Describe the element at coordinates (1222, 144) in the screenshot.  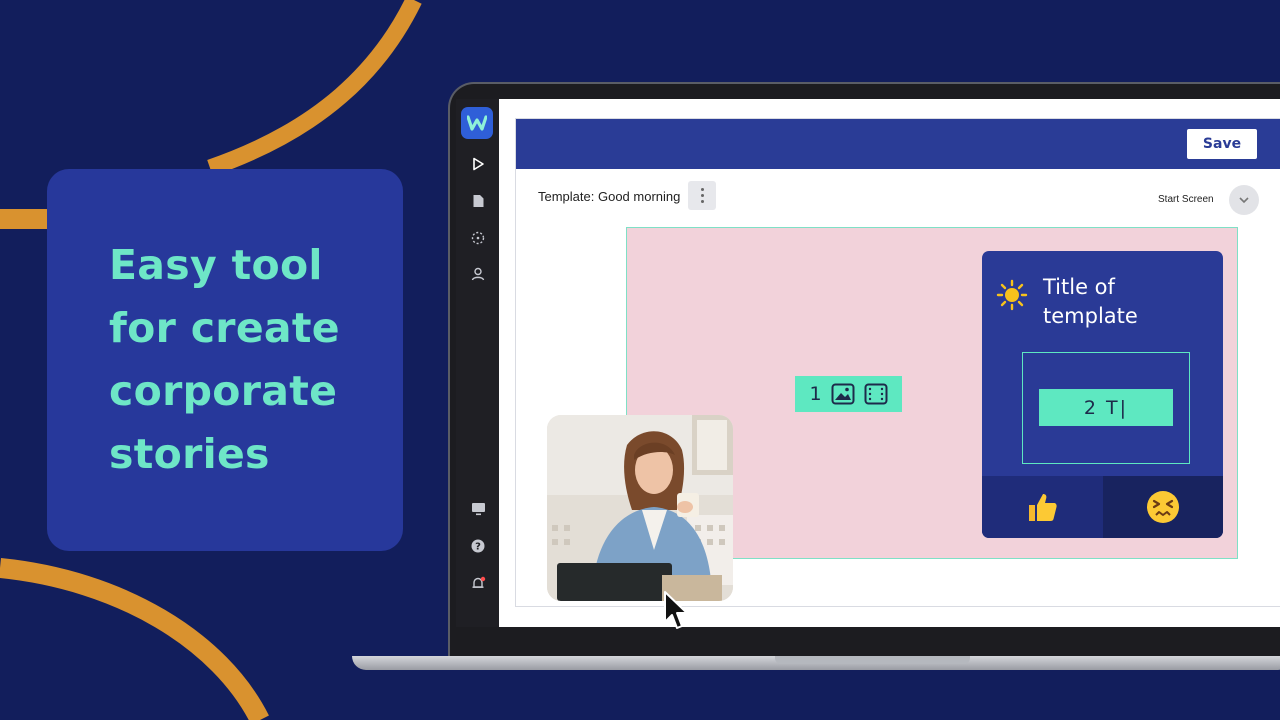
I see `save-button: Save` at that location.